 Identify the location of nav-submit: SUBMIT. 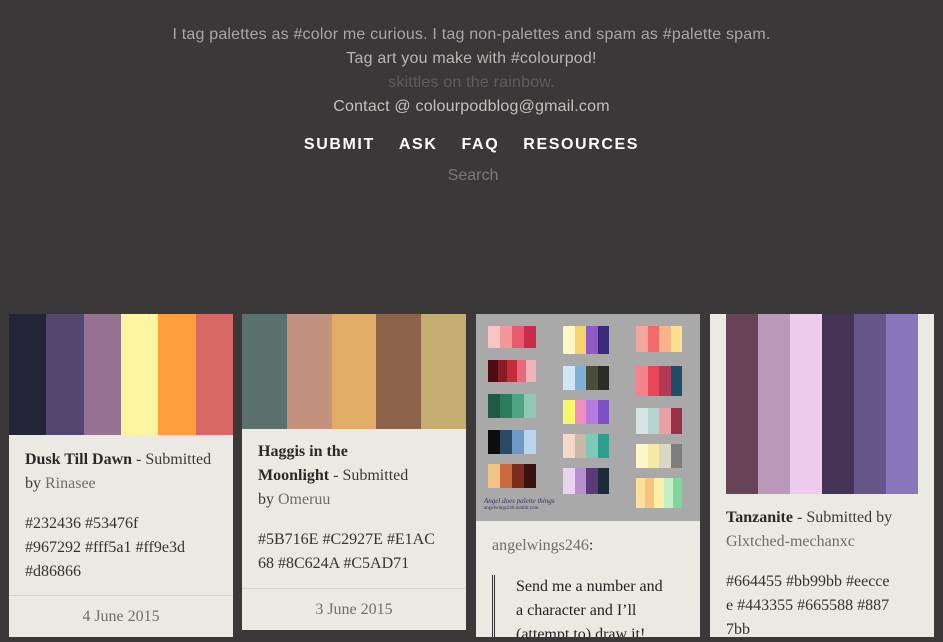
(339, 144).